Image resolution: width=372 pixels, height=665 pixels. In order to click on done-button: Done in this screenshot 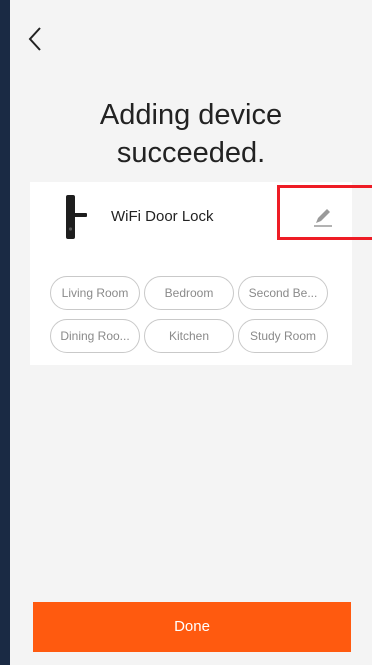, I will do `click(192, 627)`.